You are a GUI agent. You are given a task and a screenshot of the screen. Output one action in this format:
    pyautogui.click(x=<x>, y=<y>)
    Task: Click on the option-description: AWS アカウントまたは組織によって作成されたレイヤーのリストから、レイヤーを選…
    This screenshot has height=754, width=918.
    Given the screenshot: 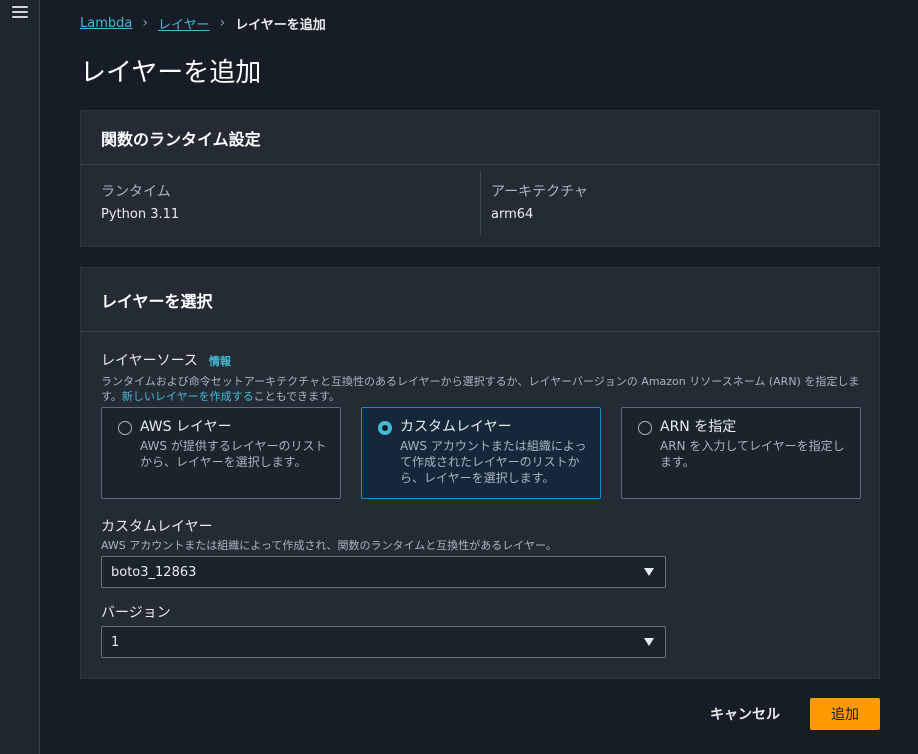 What is the action you would take?
    pyautogui.click(x=493, y=462)
    